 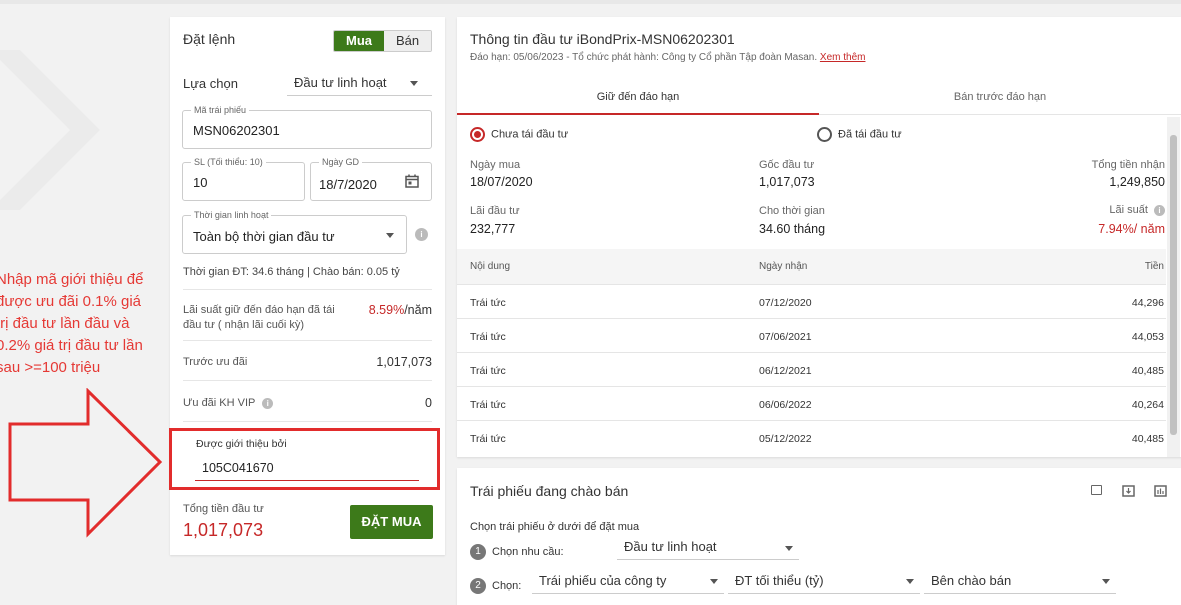 I want to click on radio-not-reinvested: Chưa tái đầu tư, so click(x=519, y=134).